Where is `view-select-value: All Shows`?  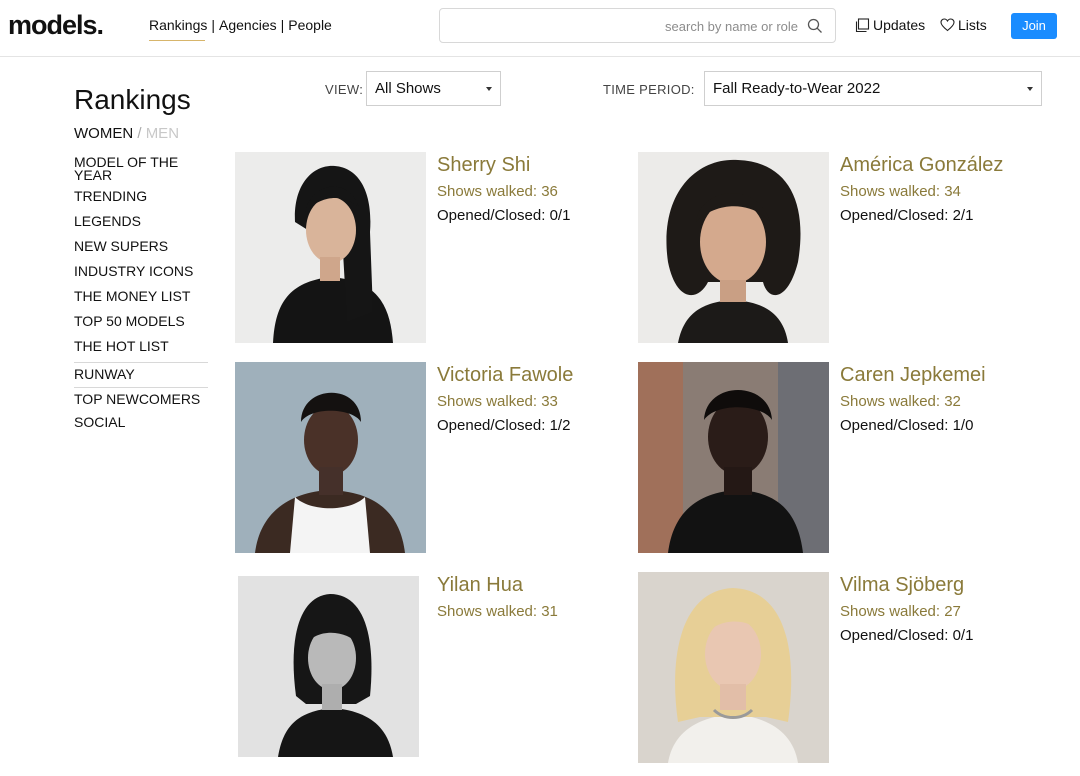
view-select-value: All Shows is located at coordinates (408, 88).